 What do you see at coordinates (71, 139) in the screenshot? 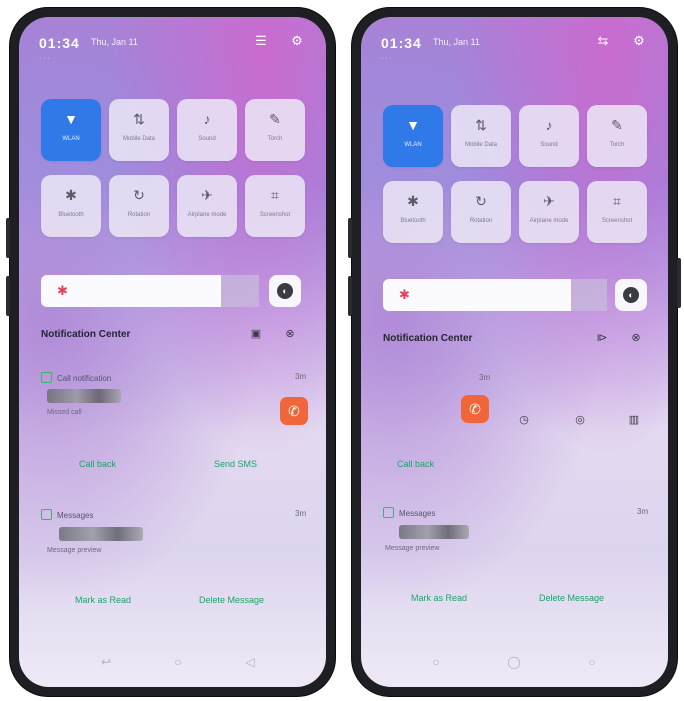
I see `tile-label: WLAN` at bounding box center [71, 139].